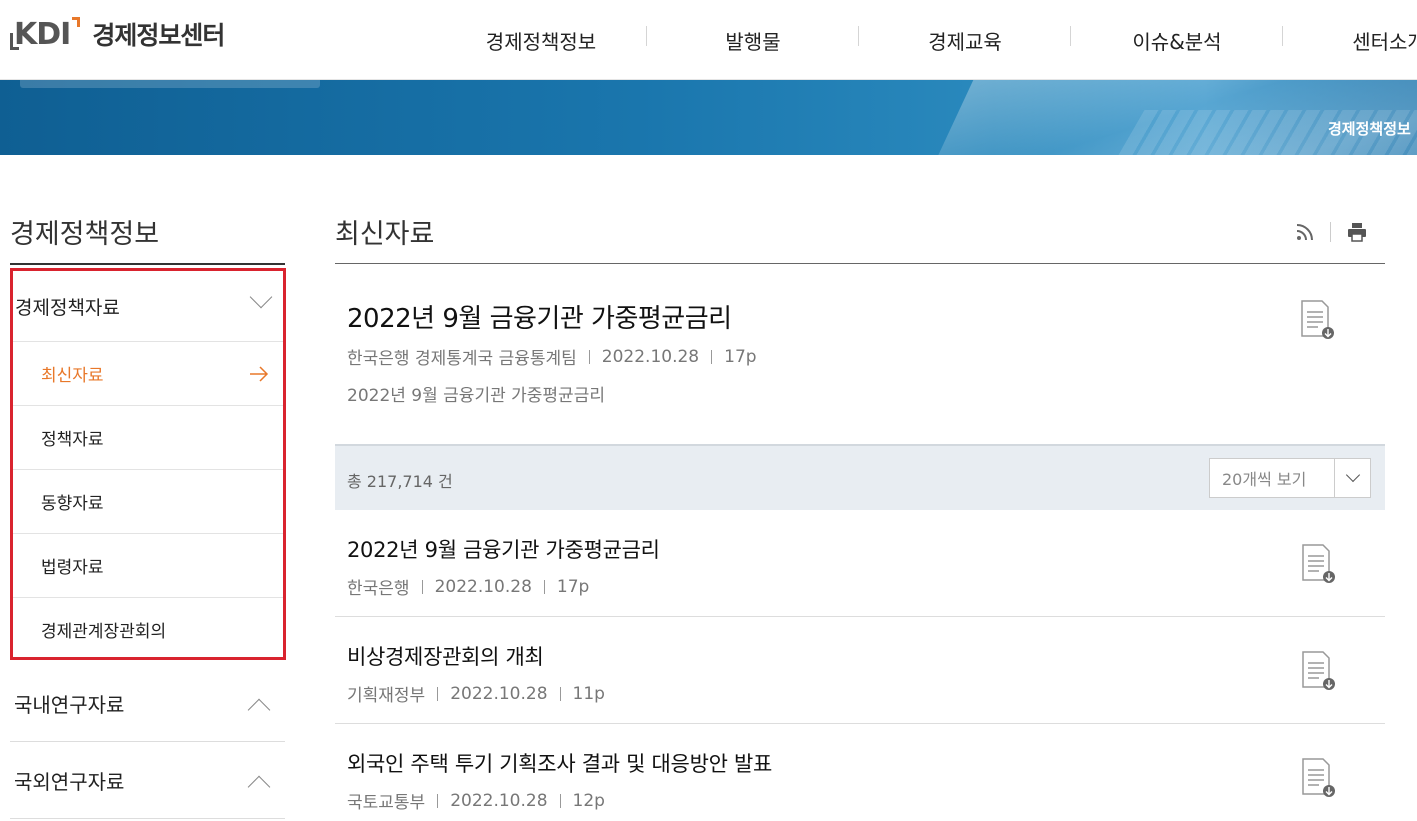 The image size is (1417, 821). I want to click on title-divider, so click(860, 263).